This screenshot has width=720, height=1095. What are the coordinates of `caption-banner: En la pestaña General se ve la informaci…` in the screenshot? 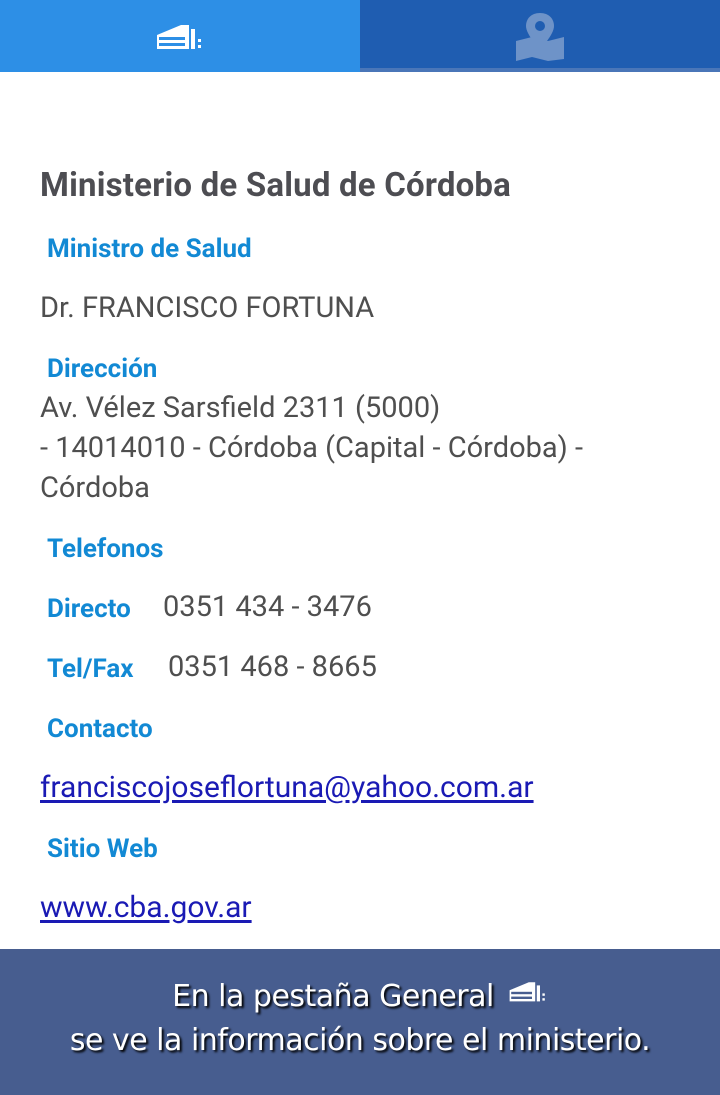 It's located at (360, 1022).